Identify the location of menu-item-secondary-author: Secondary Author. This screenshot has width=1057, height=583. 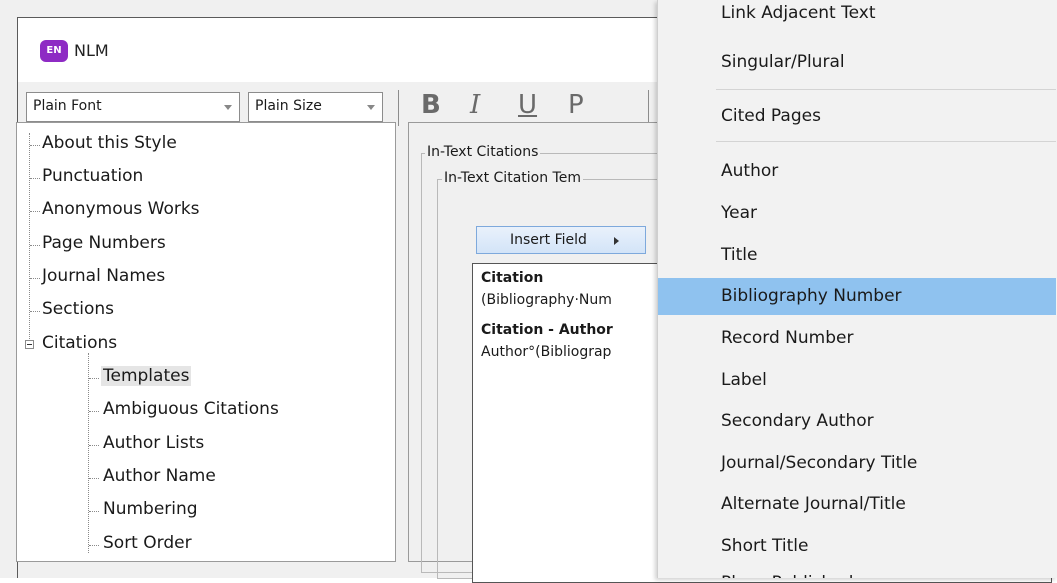
(857, 421).